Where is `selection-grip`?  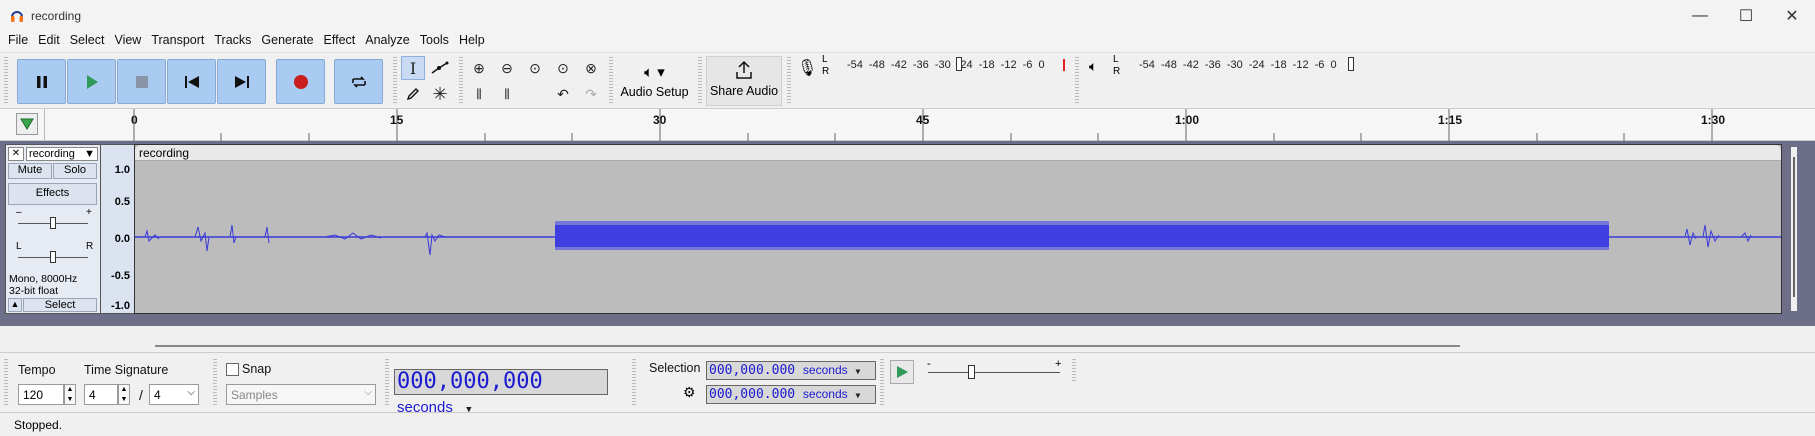
selection-grip is located at coordinates (634, 383).